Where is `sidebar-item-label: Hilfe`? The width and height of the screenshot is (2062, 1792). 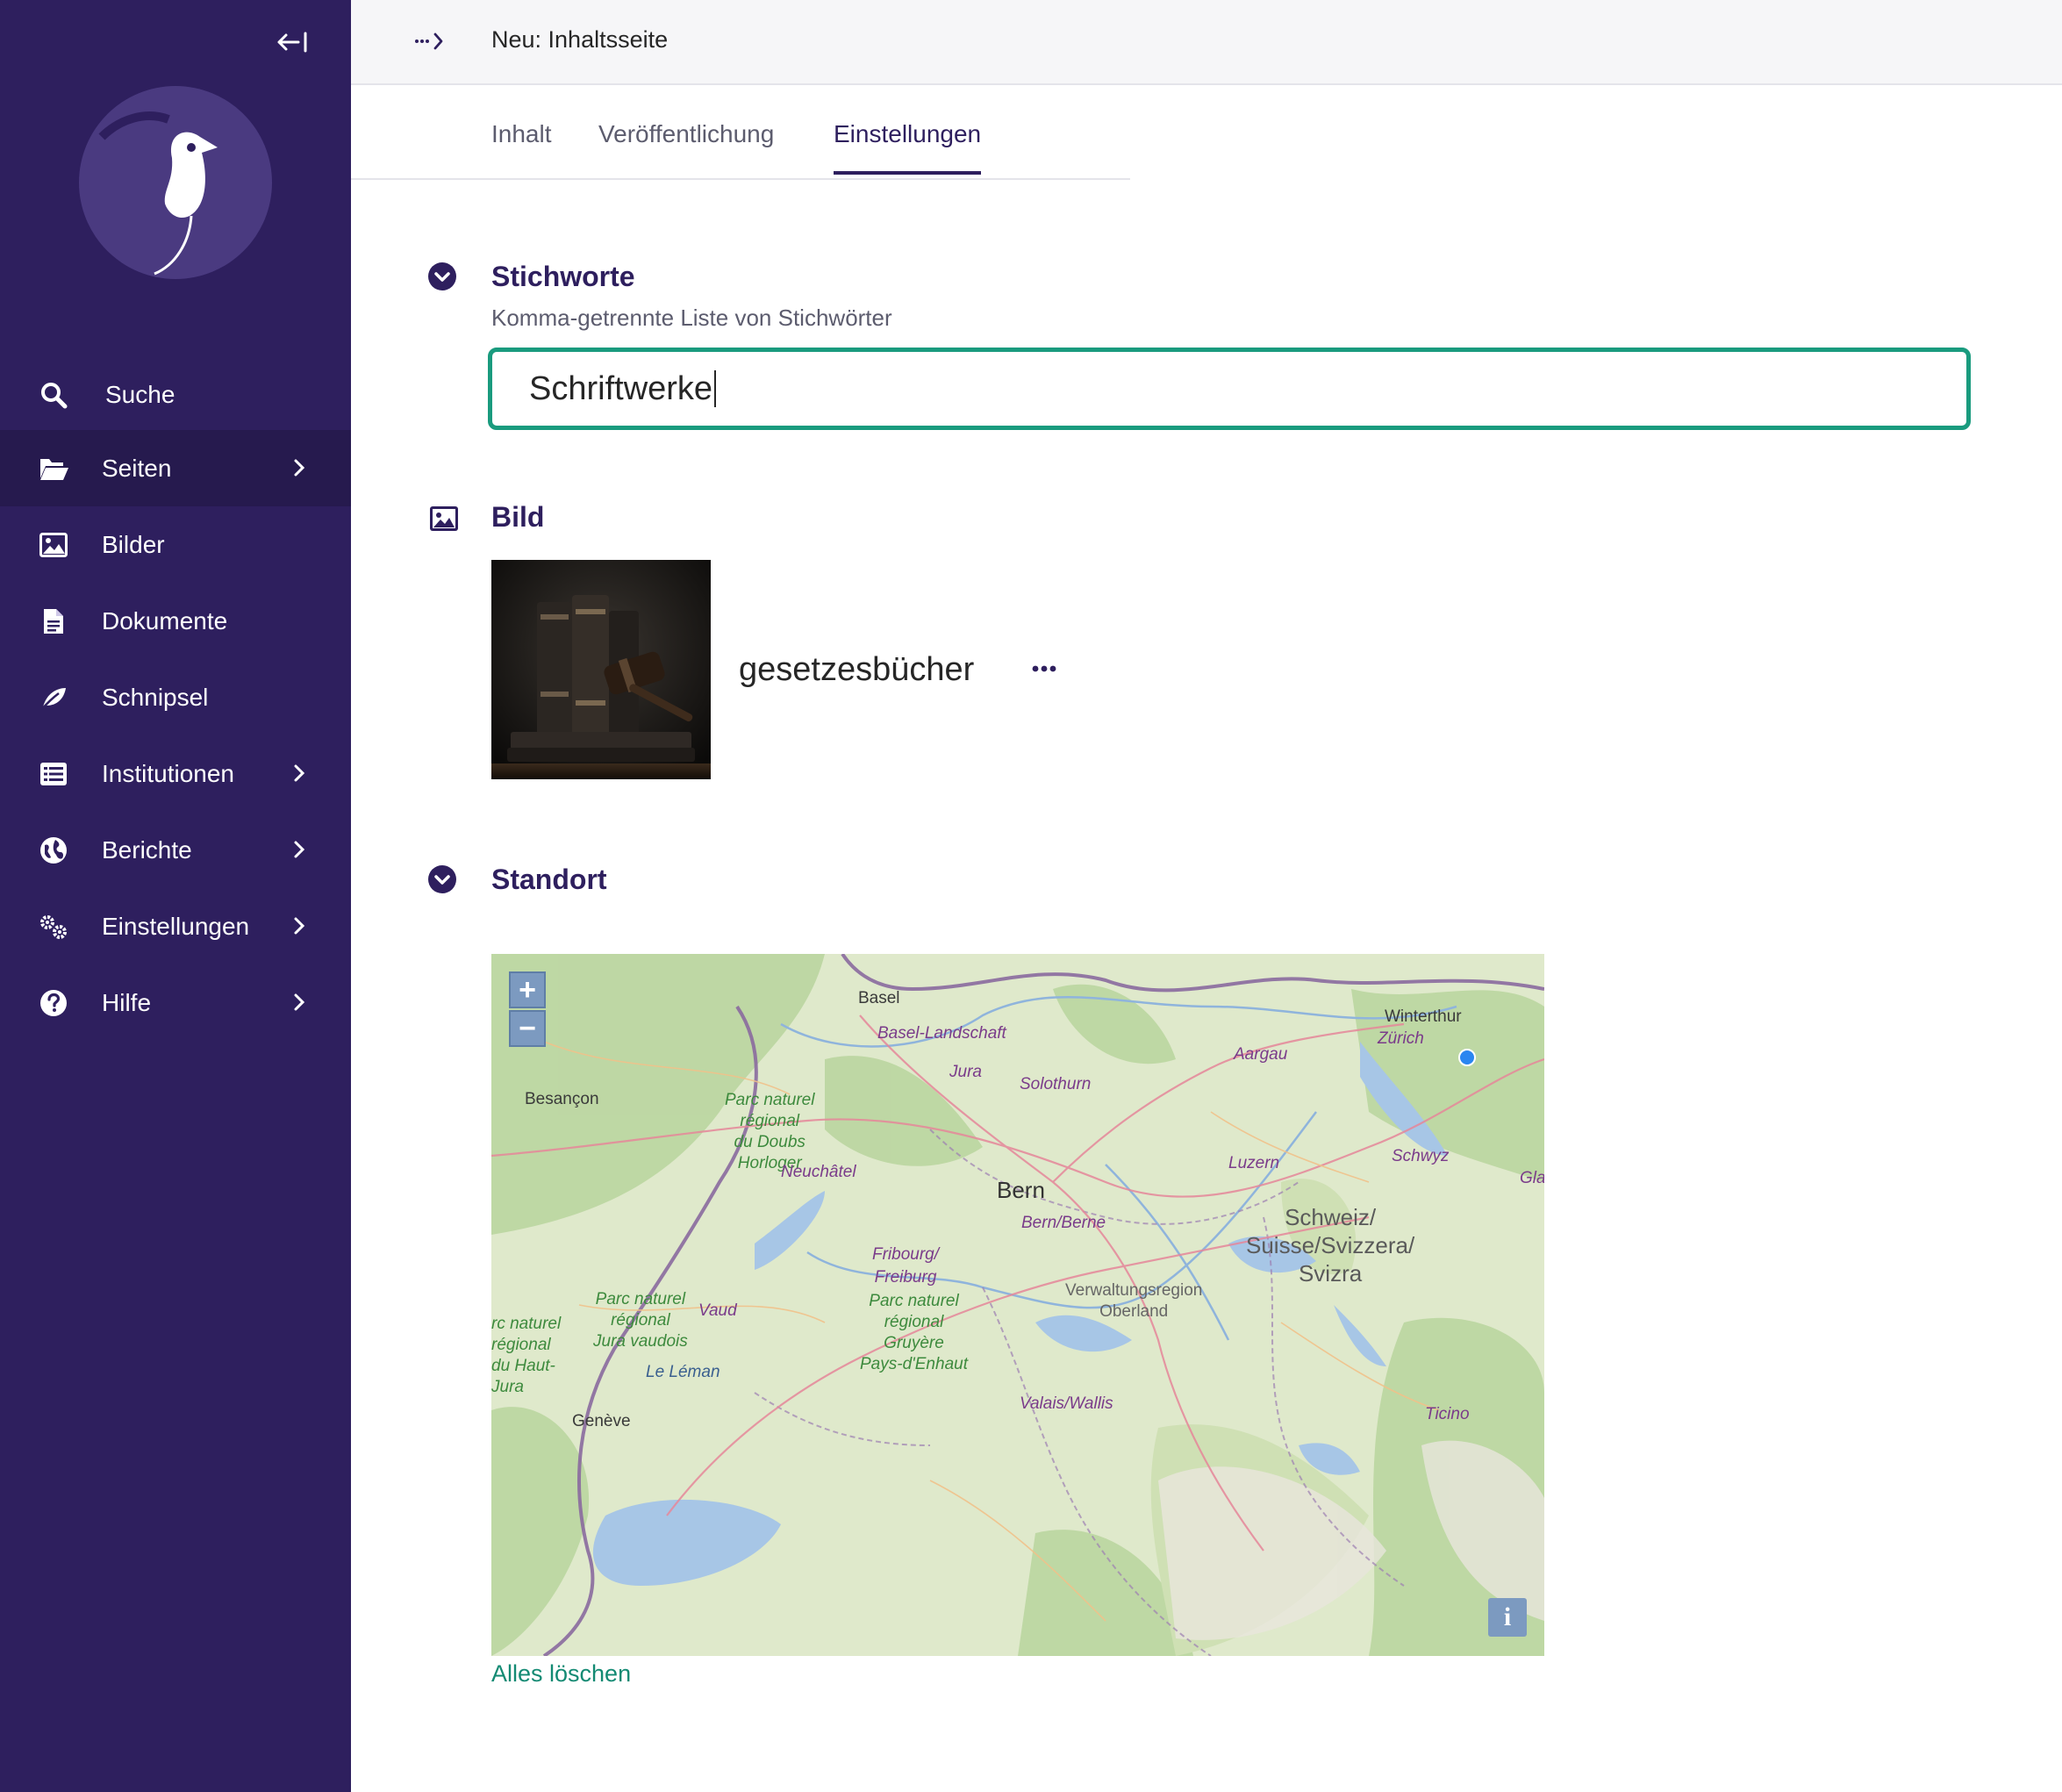
sidebar-item-label: Hilfe is located at coordinates (127, 1002).